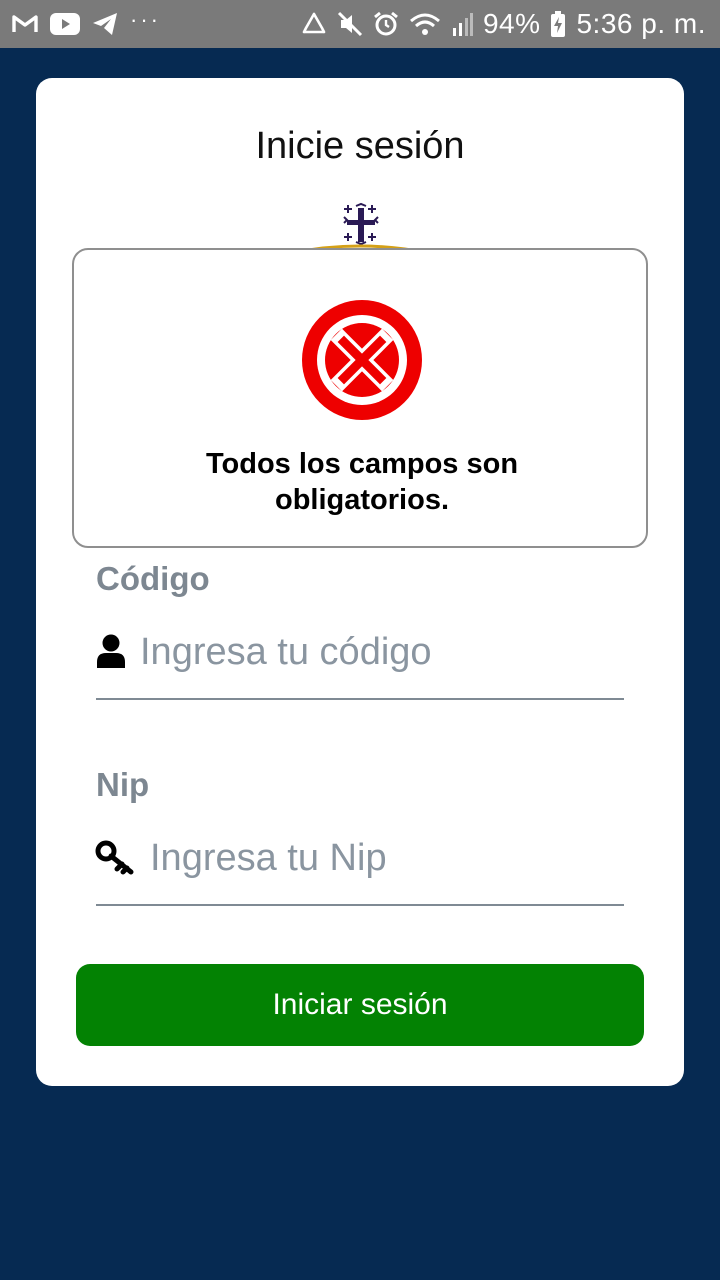 This screenshot has height=1280, width=720. Describe the element at coordinates (558, 24) in the screenshot. I see `battery-charging-icon` at that location.